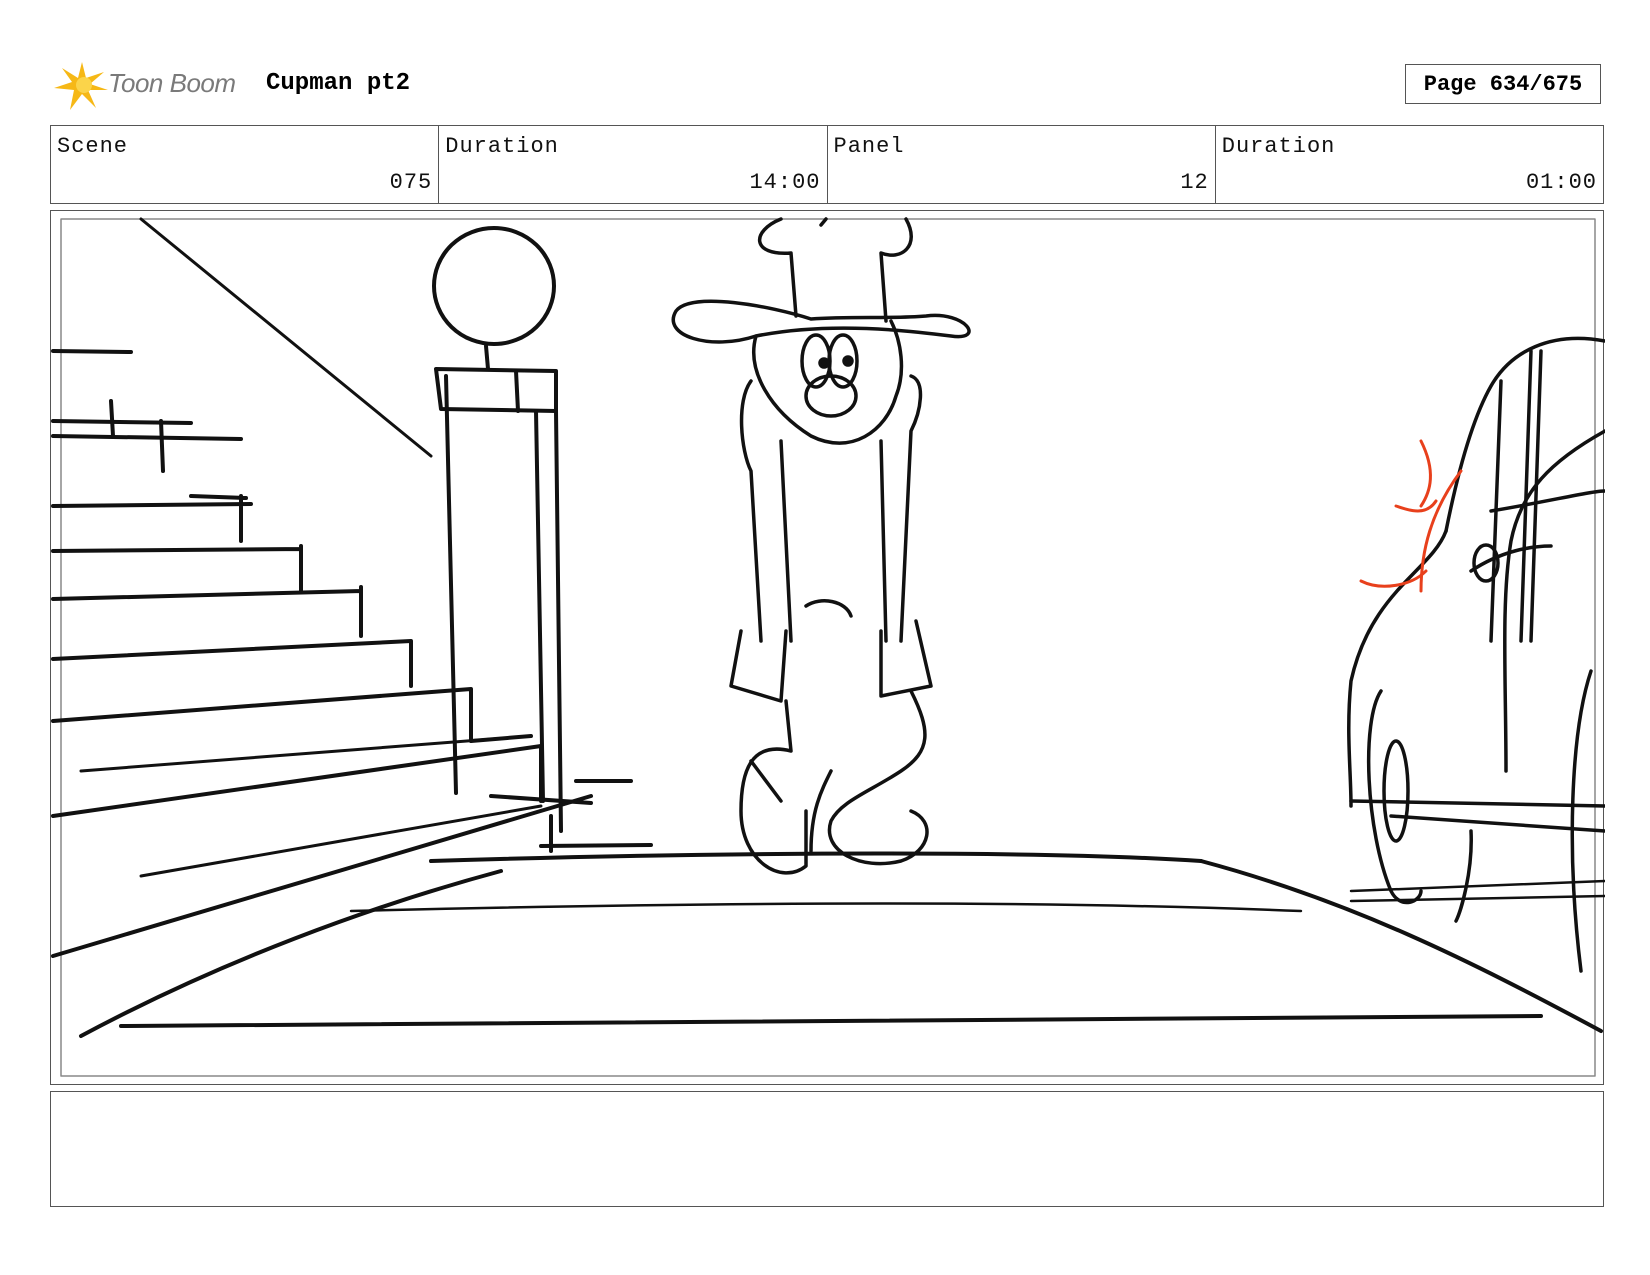  I want to click on toon-boom-logo: Toon Boom, so click(150, 85).